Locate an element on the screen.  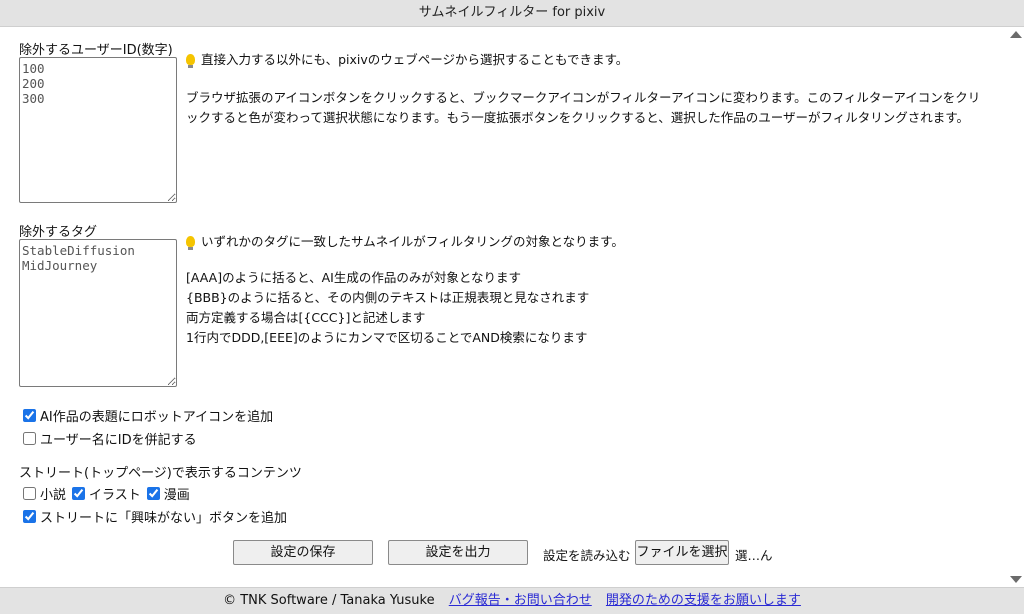
show-id-option: ユーザー名にIDを併記する is located at coordinates (113, 438).